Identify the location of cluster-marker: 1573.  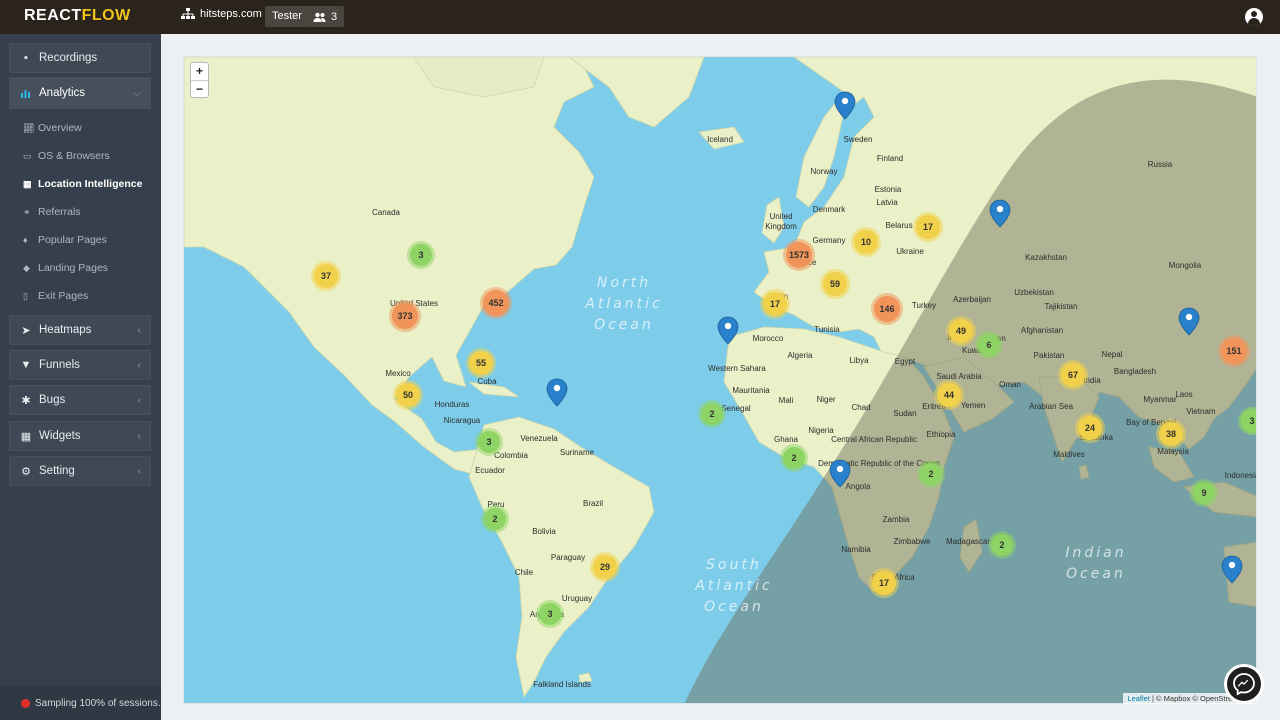
(799, 255).